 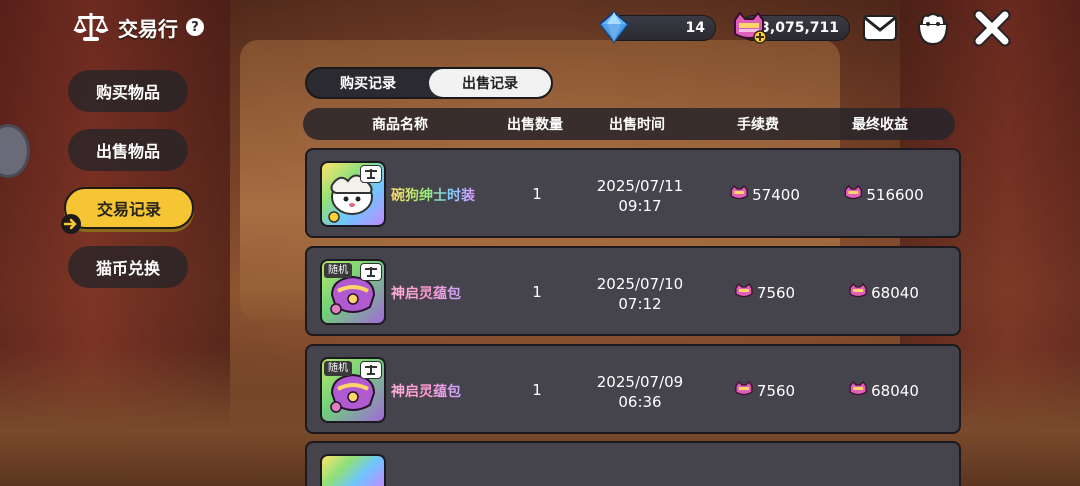 I want to click on sale-date: 2025/07/09, so click(x=640, y=382).